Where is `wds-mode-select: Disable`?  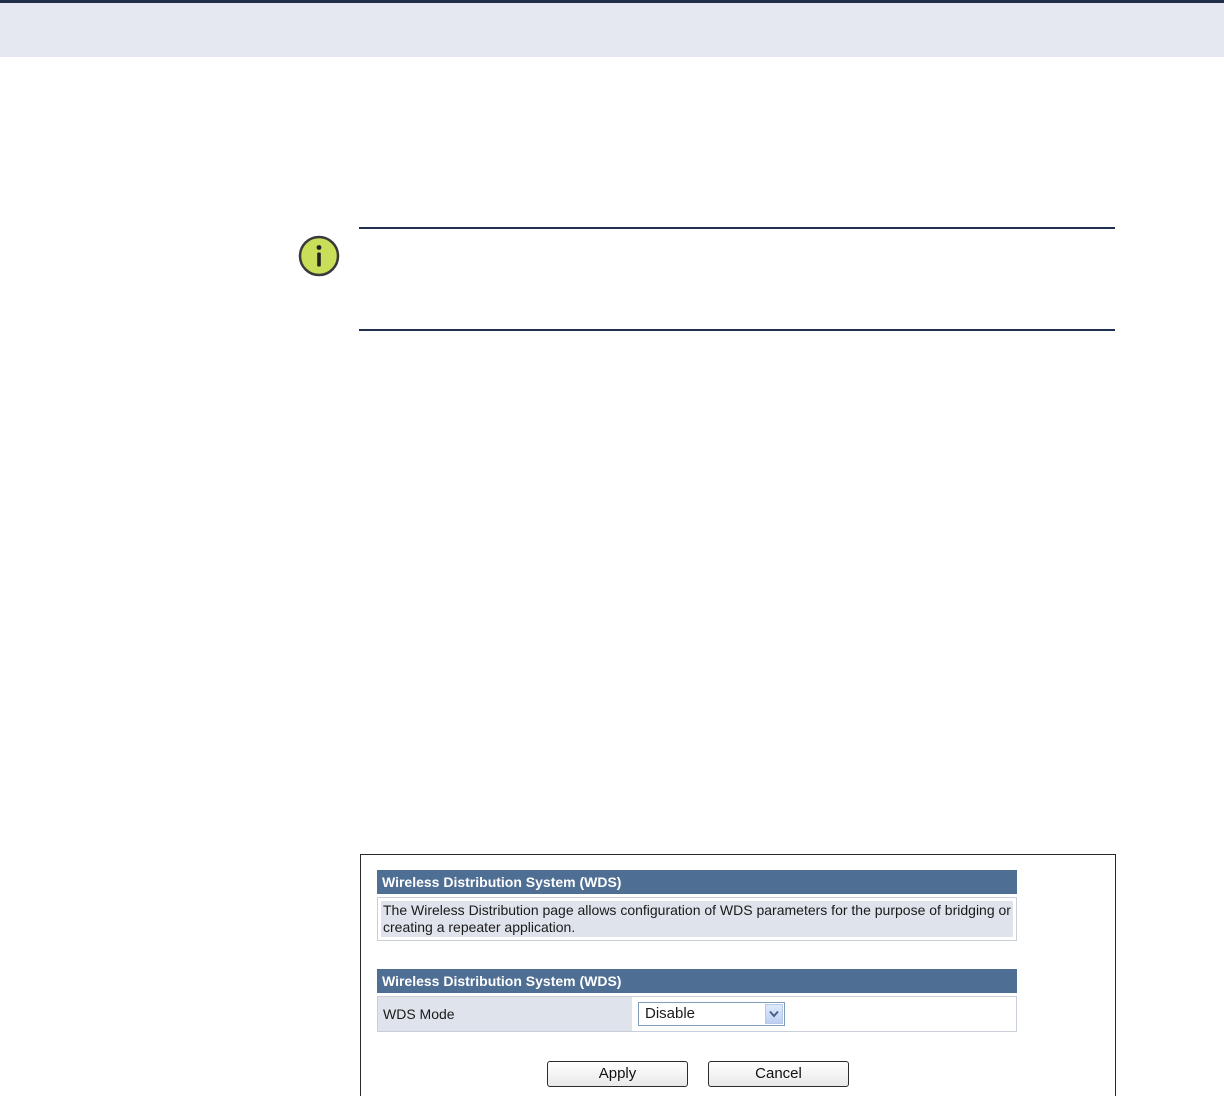 wds-mode-select: Disable is located at coordinates (711, 1014).